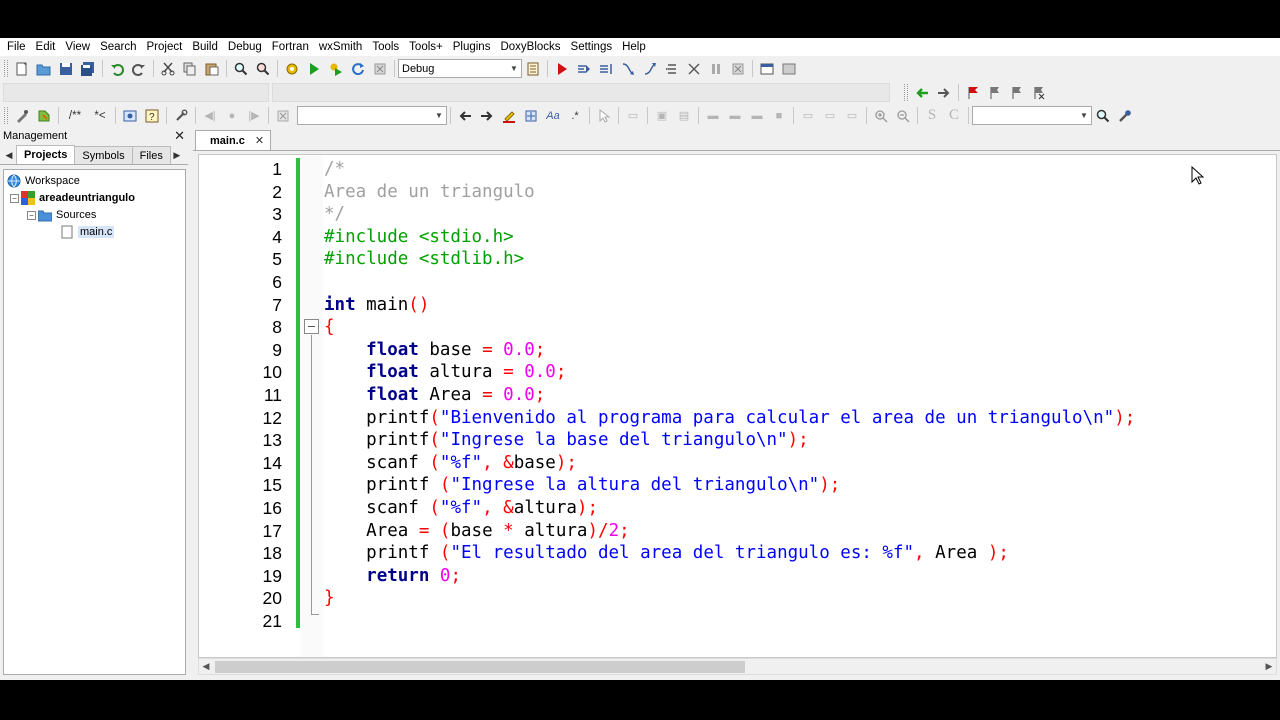 The width and height of the screenshot is (1280, 720). Describe the element at coordinates (480, 667) in the screenshot. I see `scrollbar-thumb` at that location.